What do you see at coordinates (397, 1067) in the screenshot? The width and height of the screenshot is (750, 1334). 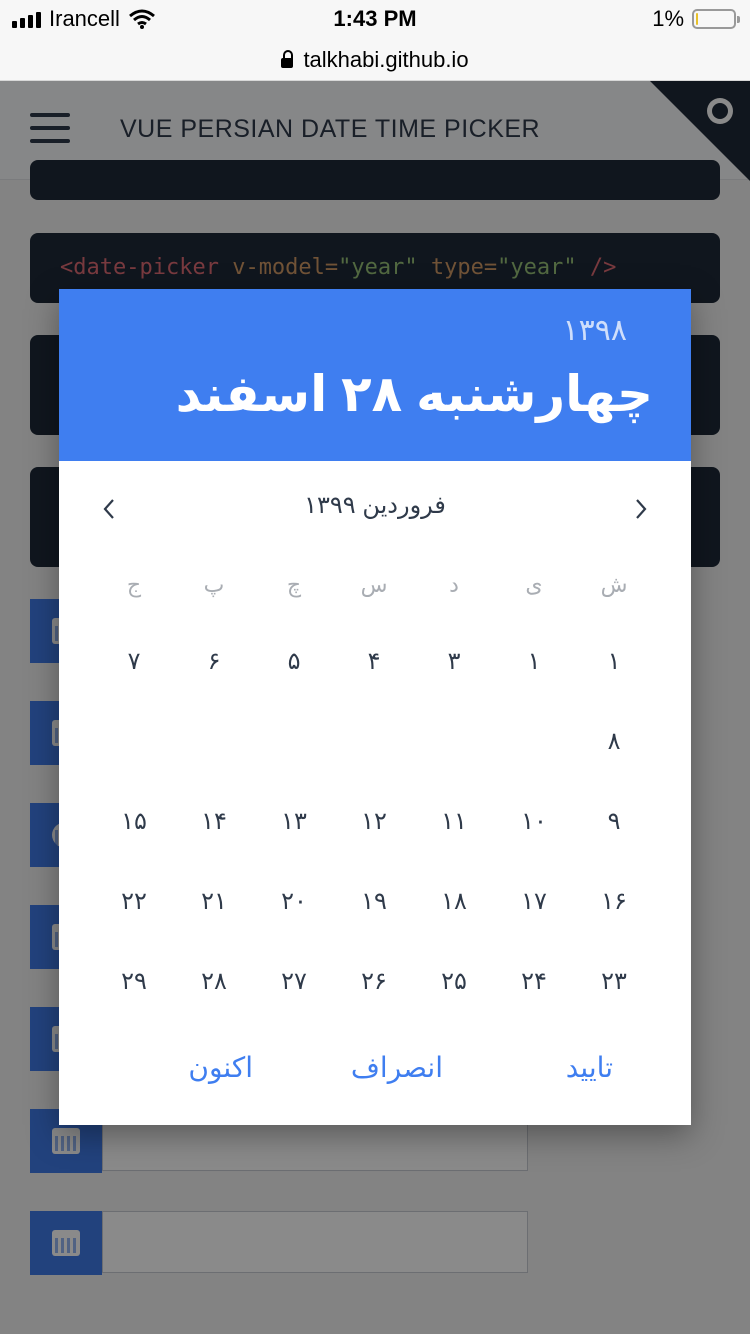 I see `cancel-button: انصراف` at bounding box center [397, 1067].